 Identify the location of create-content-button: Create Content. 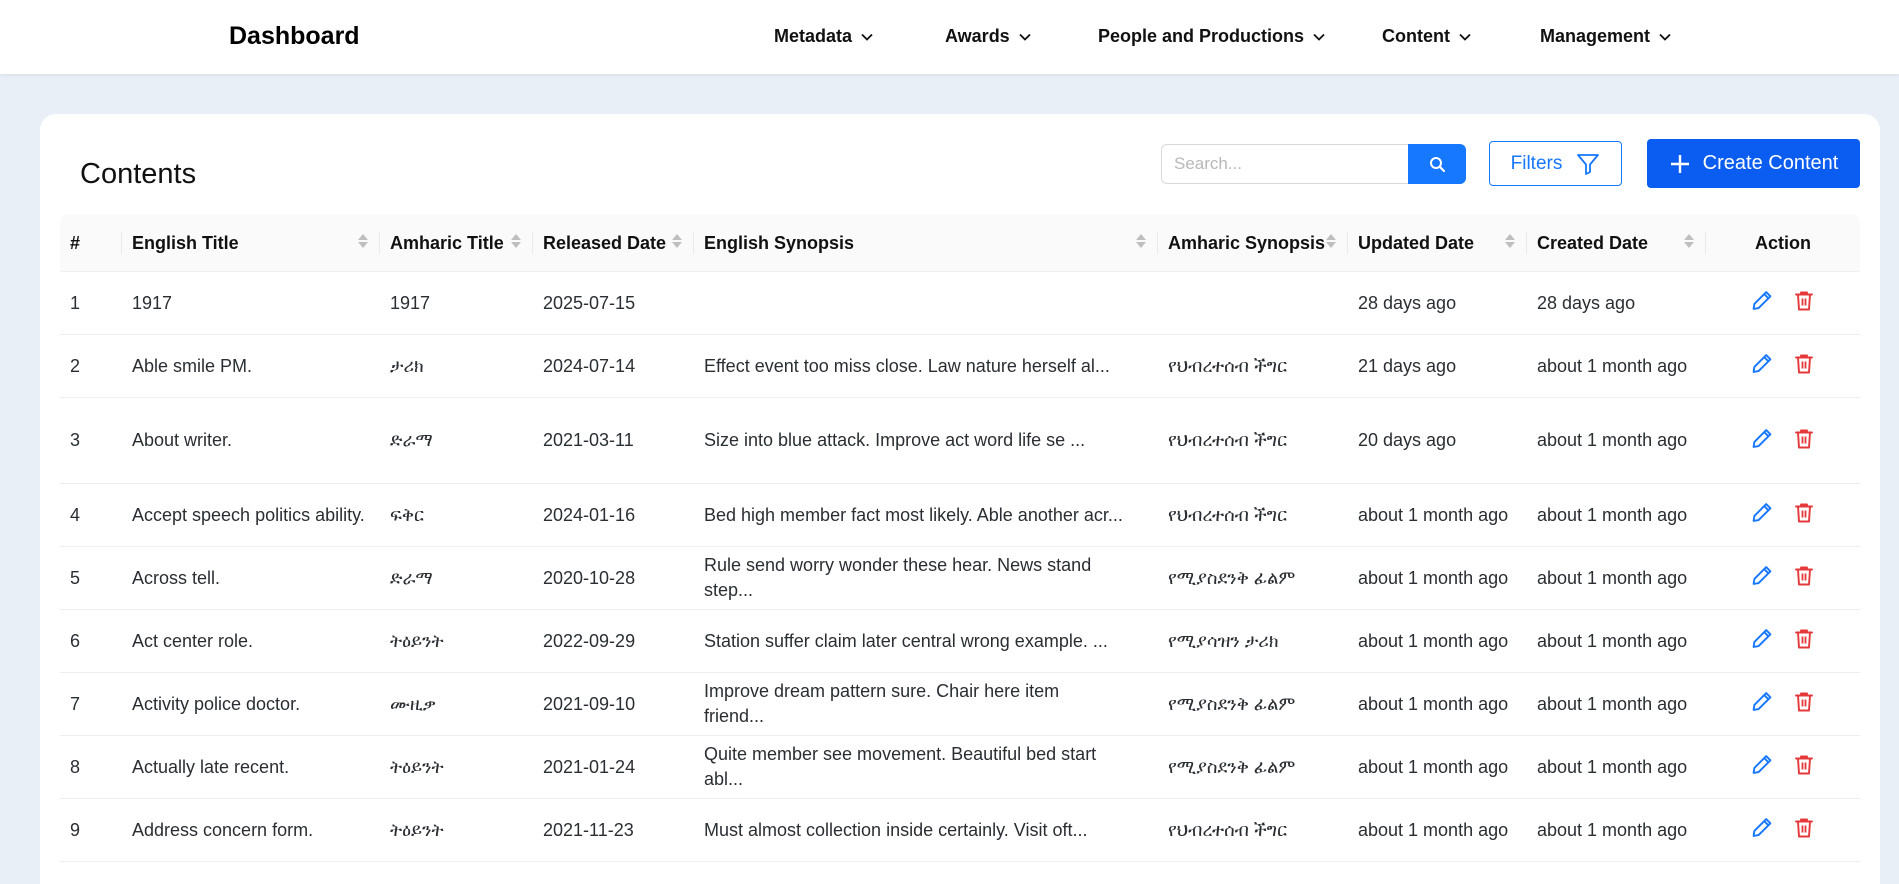
(1753, 163).